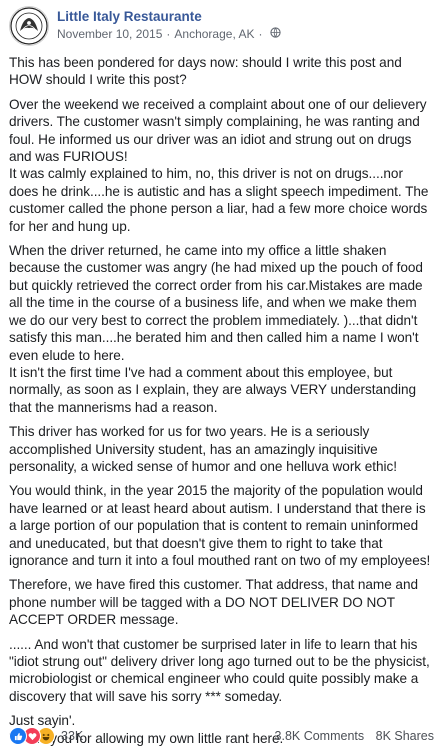 This screenshot has height=752, width=442. Describe the element at coordinates (276, 34) in the screenshot. I see `globe-icon` at that location.